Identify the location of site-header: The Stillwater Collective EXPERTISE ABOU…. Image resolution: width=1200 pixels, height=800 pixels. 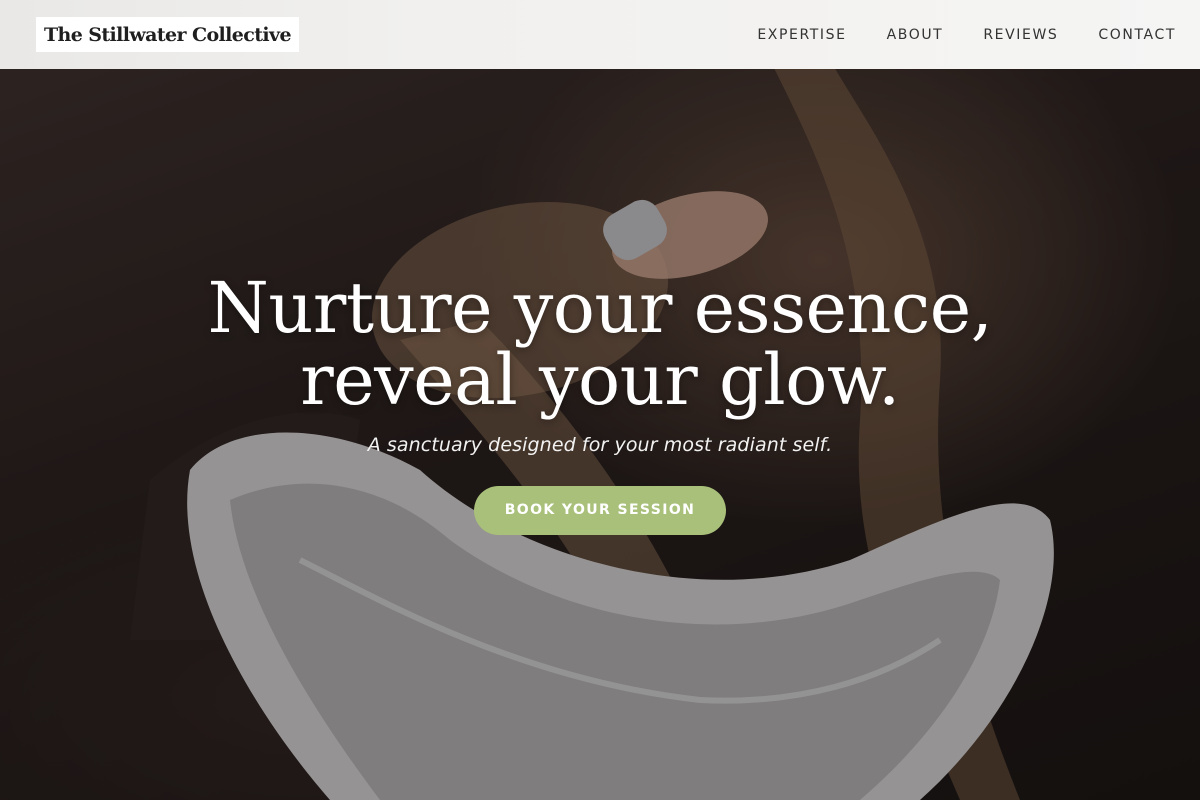
(600, 34).